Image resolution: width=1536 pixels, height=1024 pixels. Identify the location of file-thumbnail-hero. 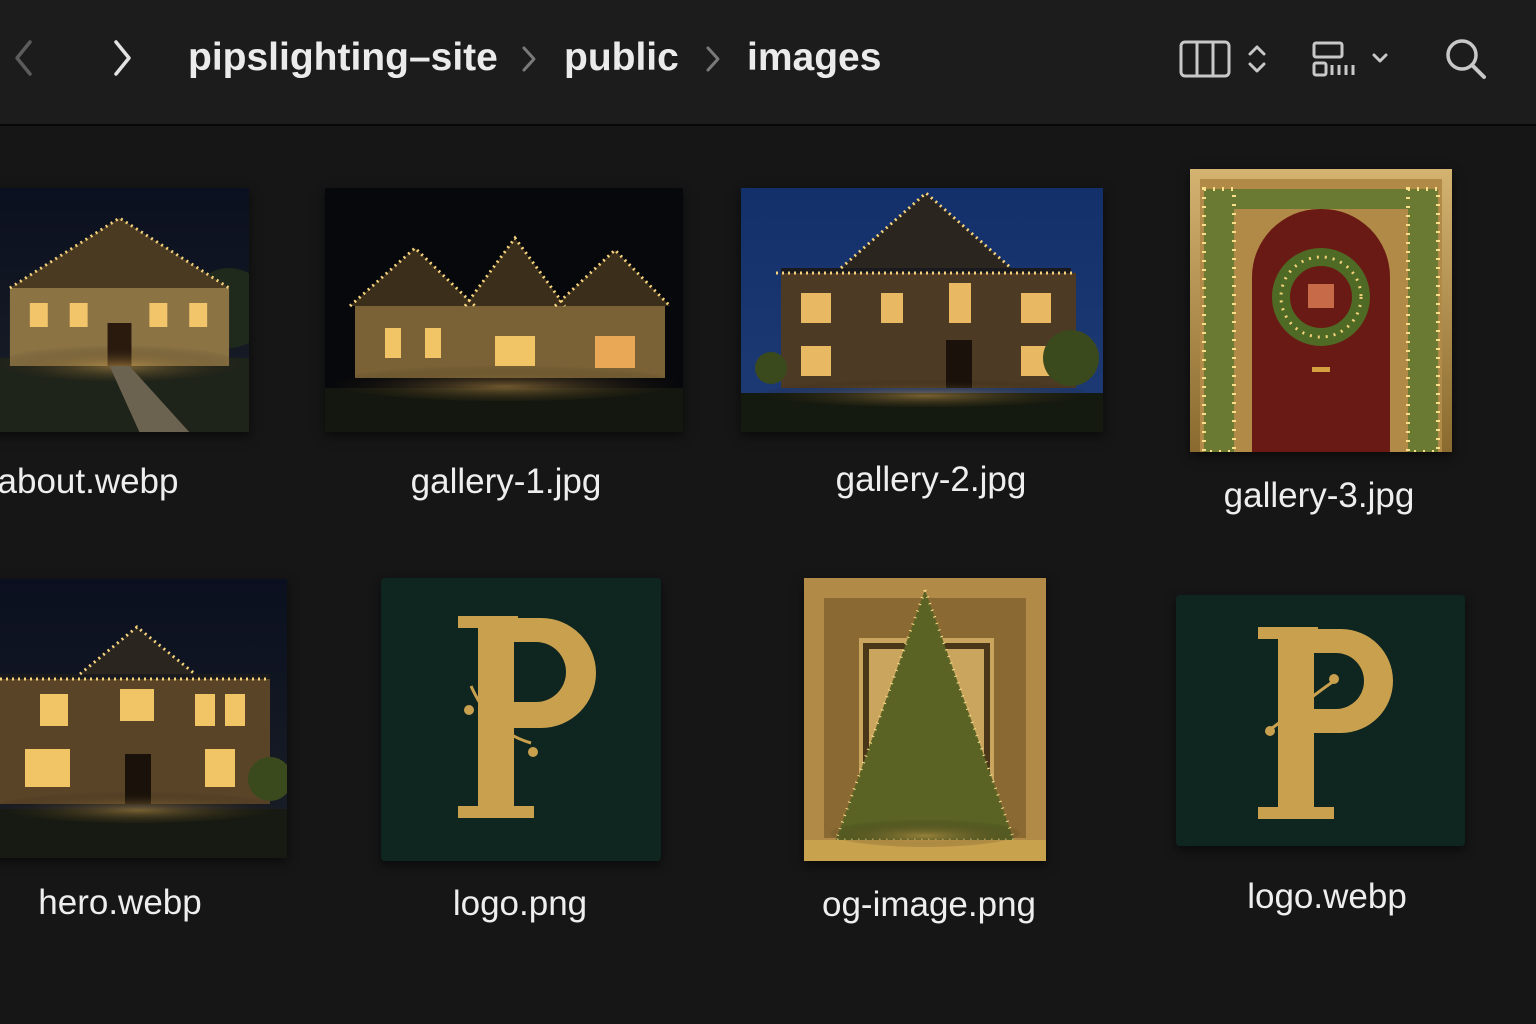
(143, 718).